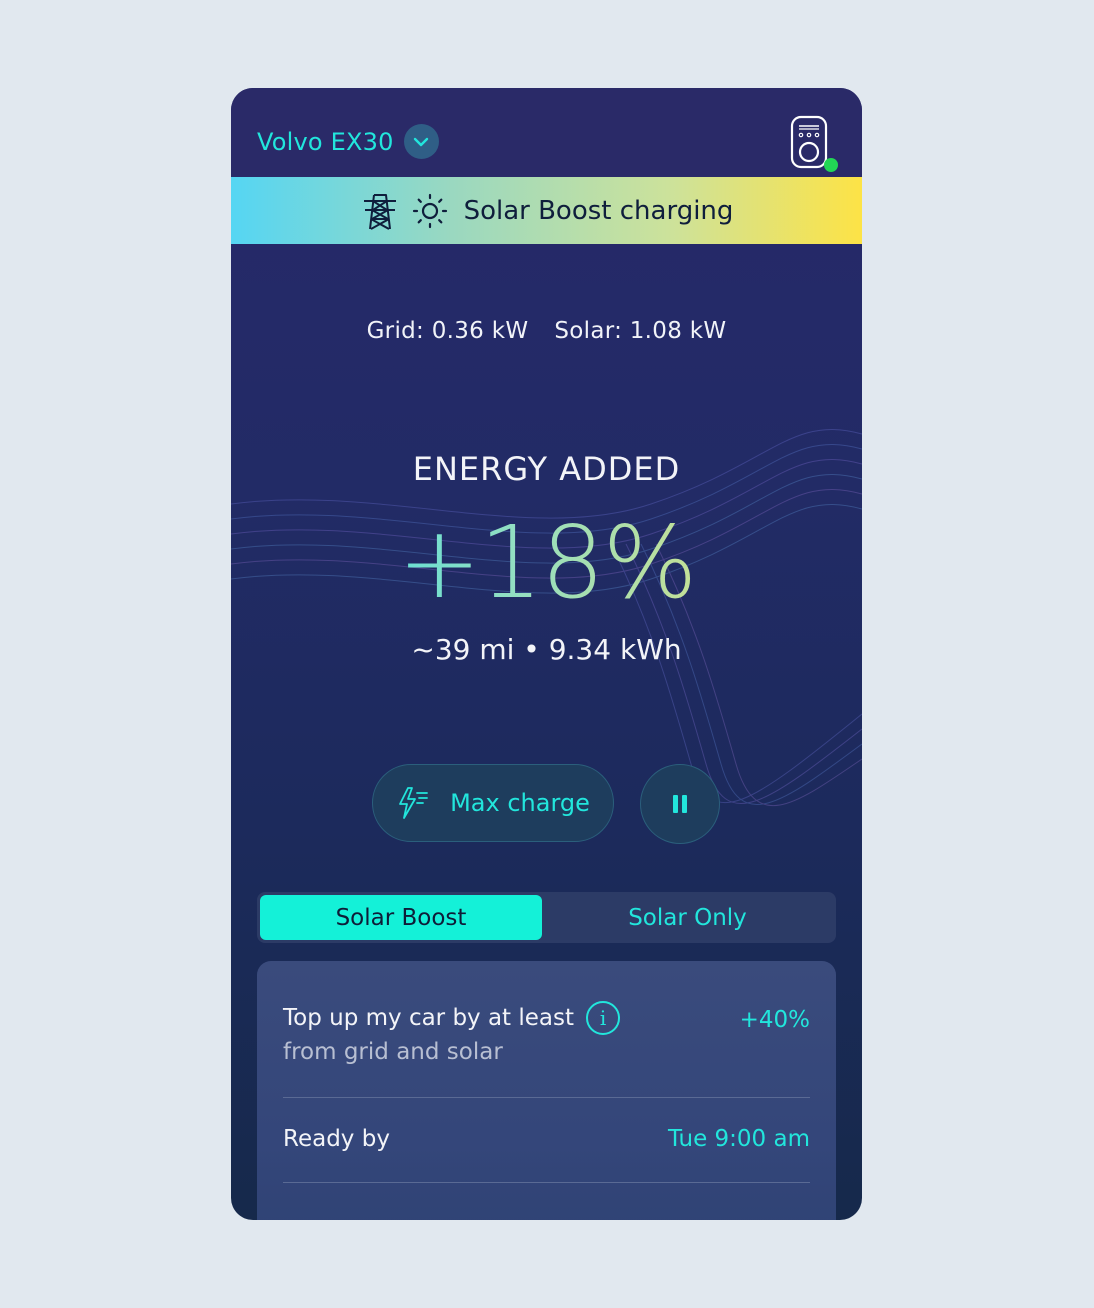 The width and height of the screenshot is (1094, 1308). What do you see at coordinates (546, 563) in the screenshot?
I see `energy-added-value: +18%` at bounding box center [546, 563].